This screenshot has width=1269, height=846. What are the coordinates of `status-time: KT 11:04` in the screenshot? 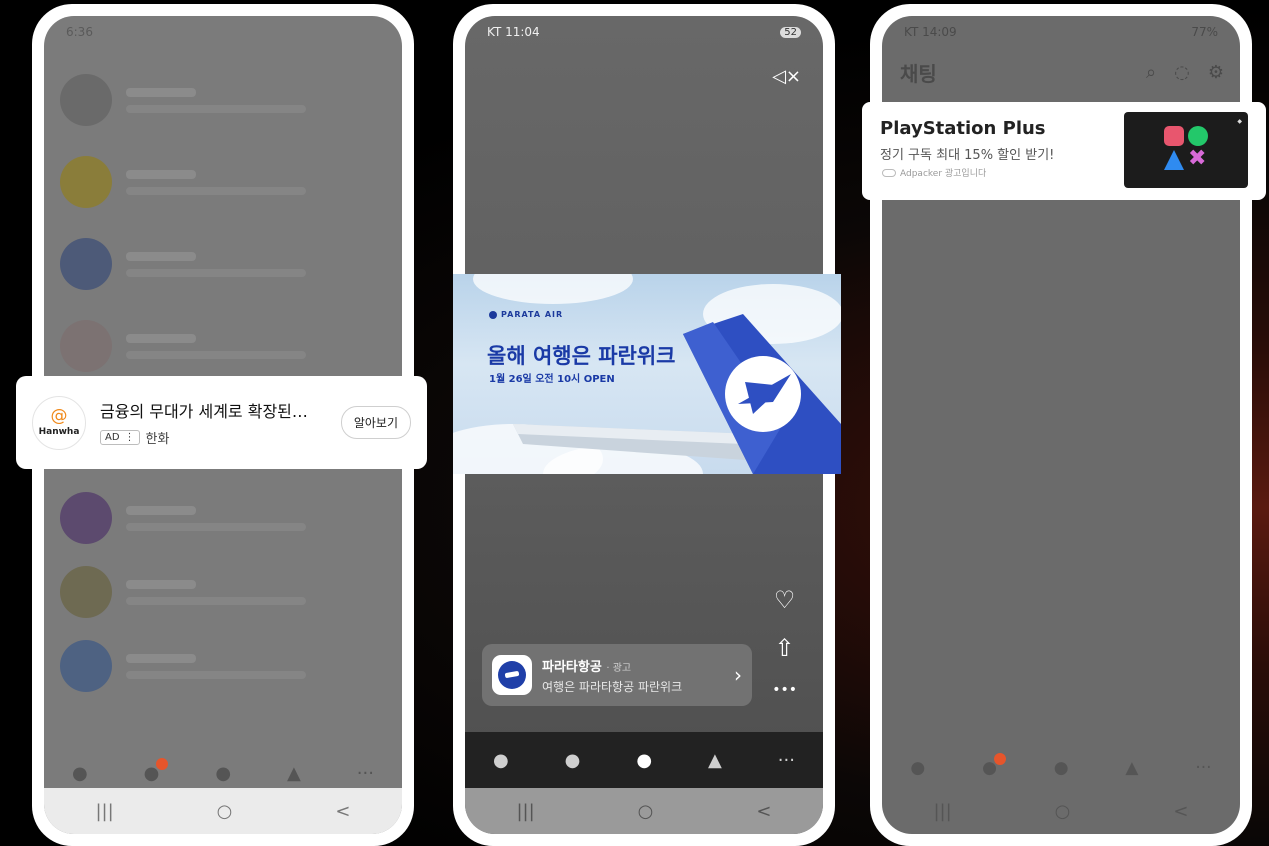 It's located at (513, 32).